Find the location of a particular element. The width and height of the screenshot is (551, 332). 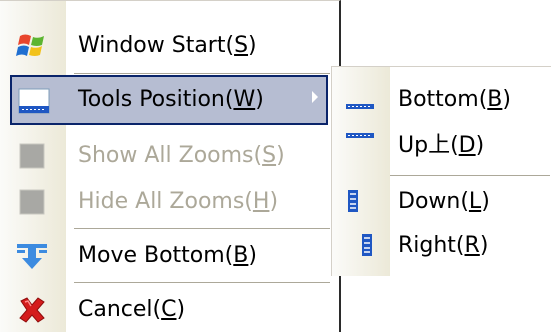

submenu-separator is located at coordinates (470, 175).